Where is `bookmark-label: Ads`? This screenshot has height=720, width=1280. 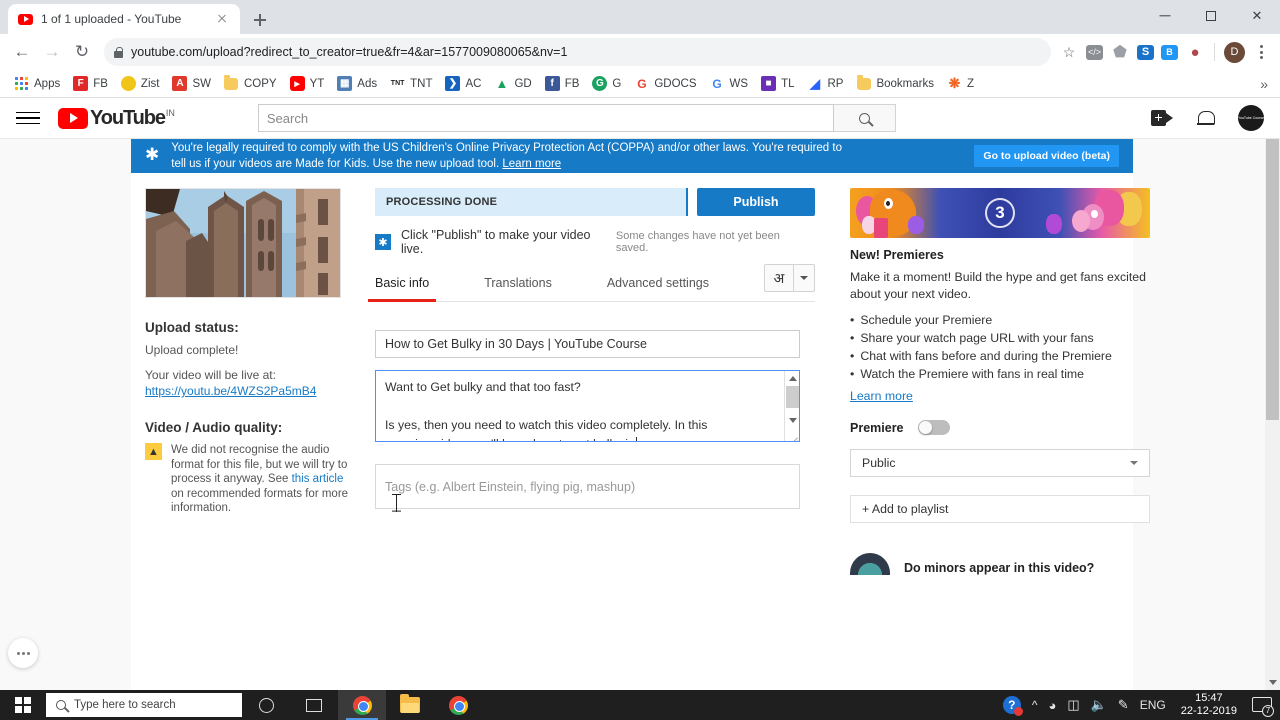 bookmark-label: Ads is located at coordinates (367, 83).